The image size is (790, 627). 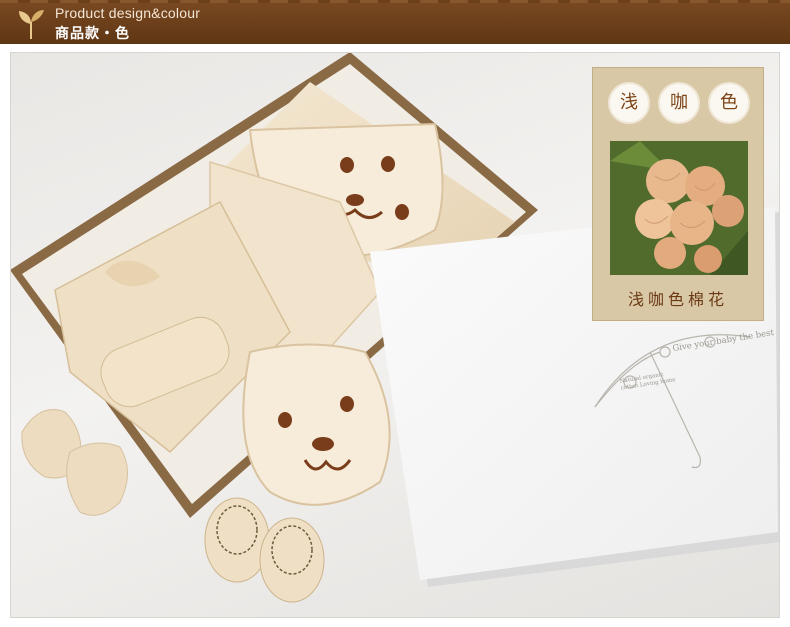 I want to click on badge-char-3: 色, so click(x=729, y=103).